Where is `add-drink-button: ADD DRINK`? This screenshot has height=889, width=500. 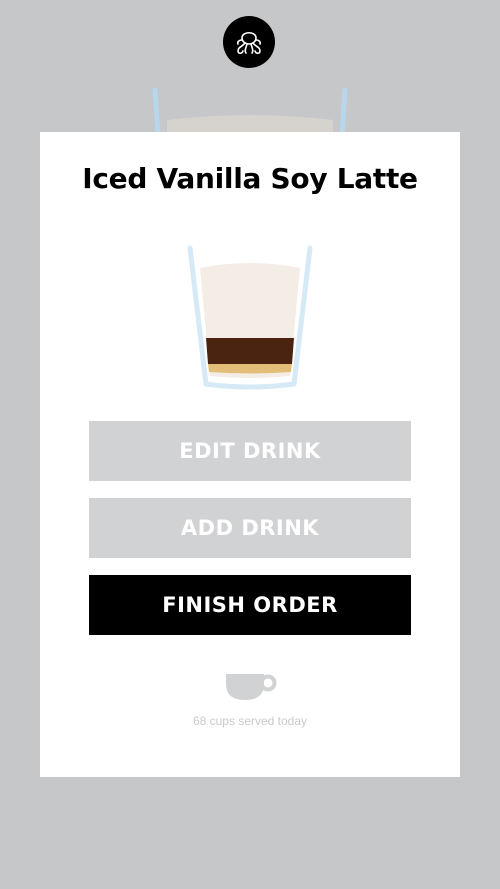 add-drink-button: ADD DRINK is located at coordinates (250, 528).